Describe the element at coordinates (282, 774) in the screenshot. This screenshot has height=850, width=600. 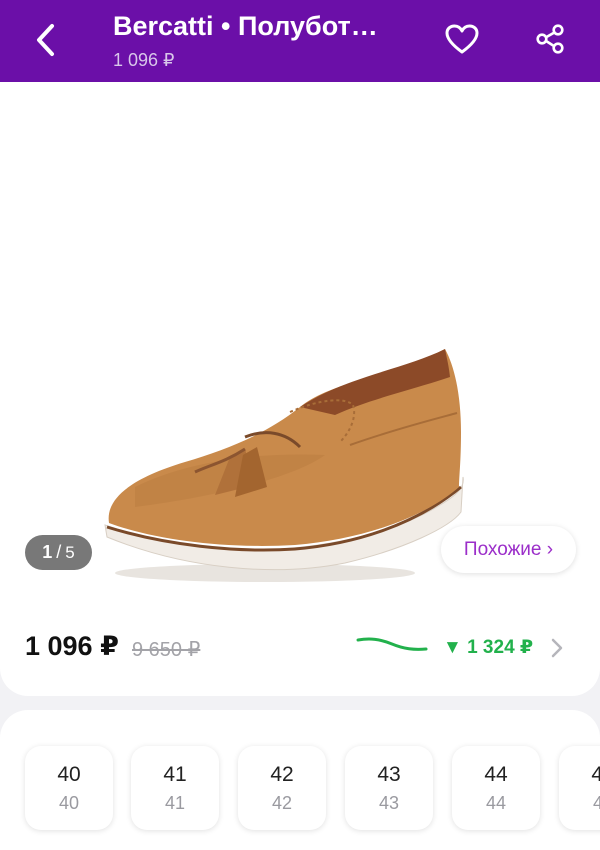
I see `size-label: 42` at that location.